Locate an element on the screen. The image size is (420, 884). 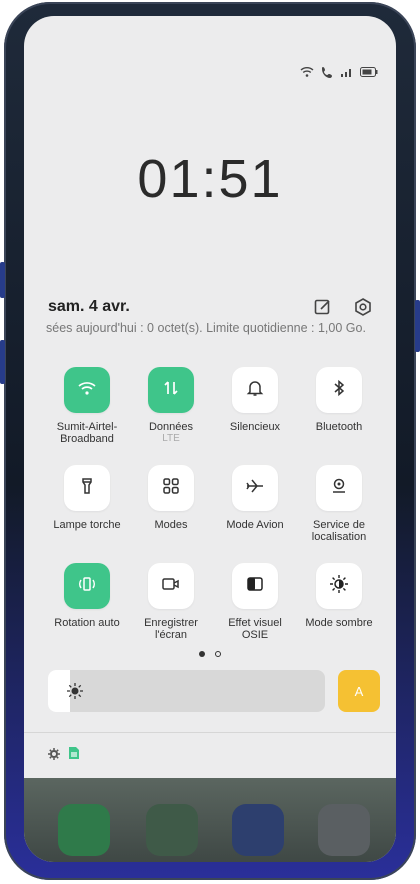
tile-label: Silencieux is located at coordinates (255, 427).